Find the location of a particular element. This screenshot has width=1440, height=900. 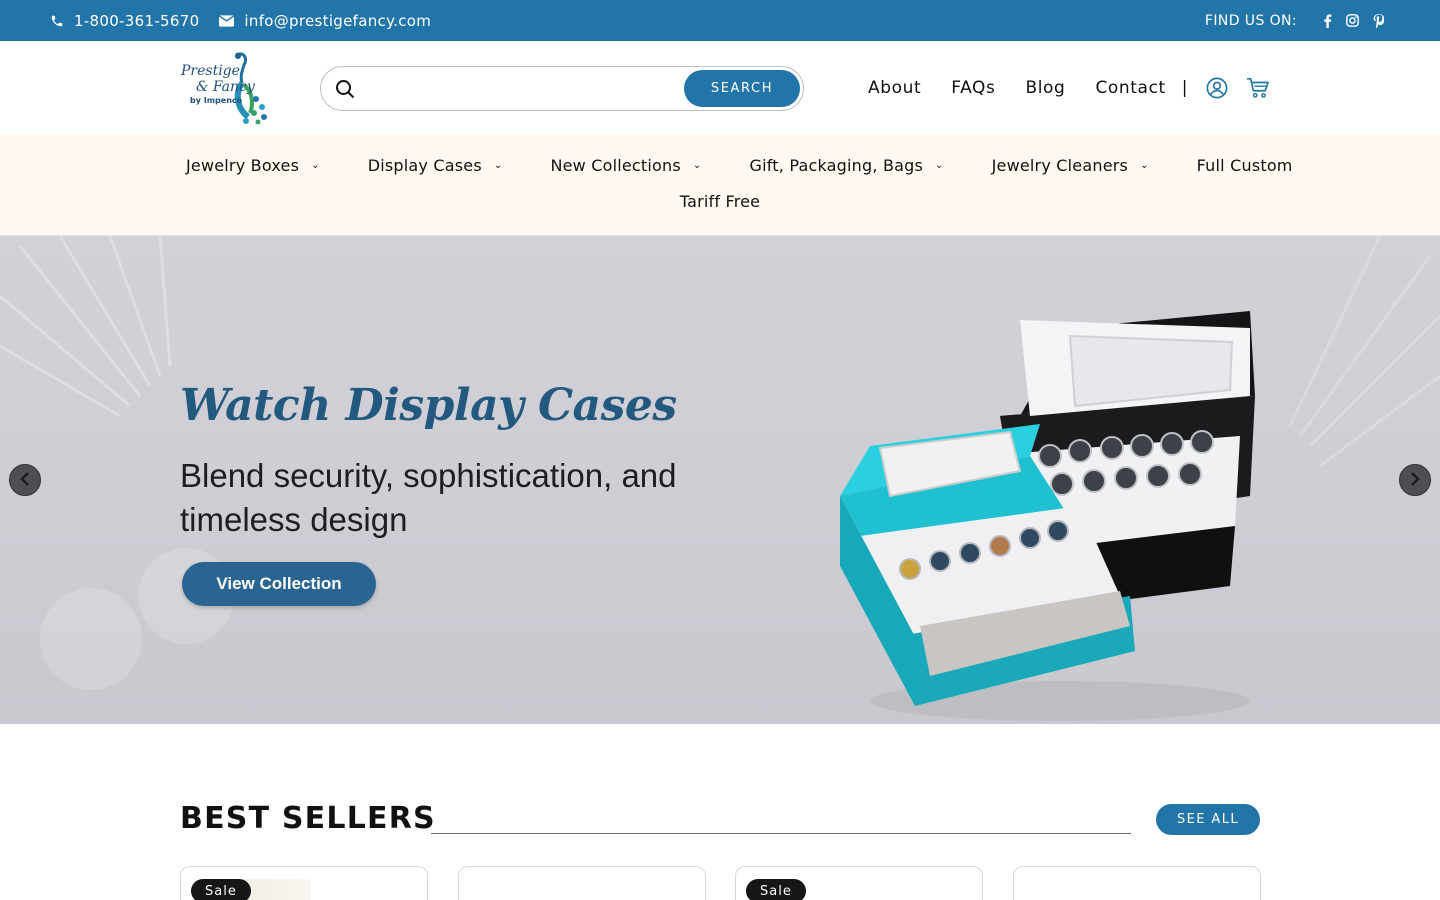

category-new-collections: New Collections ⌄ is located at coordinates (625, 165).